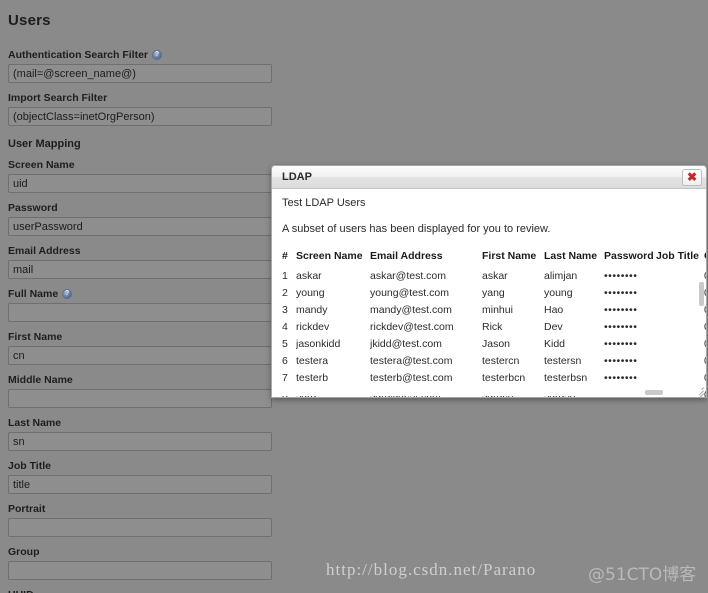 The height and width of the screenshot is (593, 708). Describe the element at coordinates (571, 256) in the screenshot. I see `col-header-last-name: Last Name` at that location.